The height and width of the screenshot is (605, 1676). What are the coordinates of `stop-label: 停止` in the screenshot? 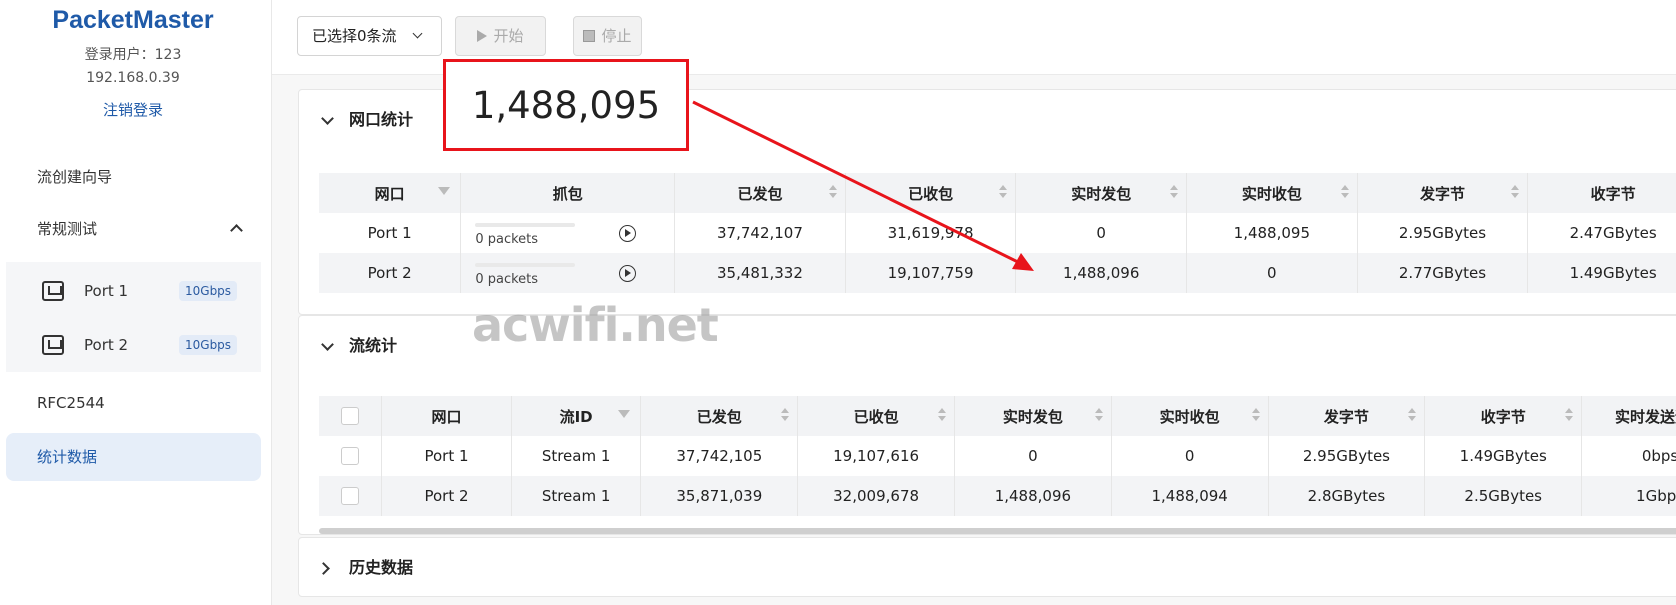 It's located at (616, 36).